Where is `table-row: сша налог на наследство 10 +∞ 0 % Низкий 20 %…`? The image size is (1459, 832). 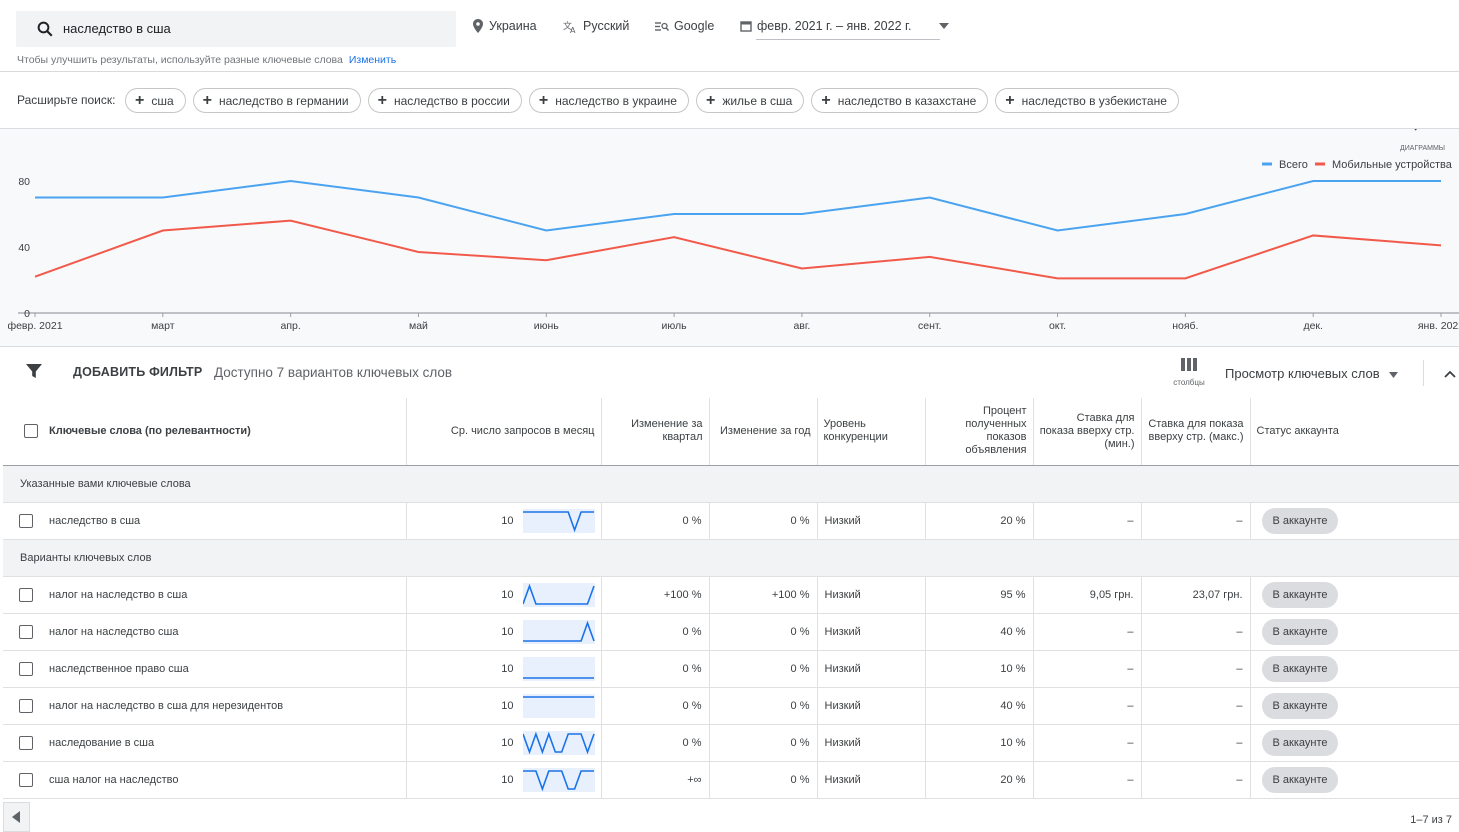
table-row: сша налог на наследство 10 +∞ 0 % Низкий 20 %… is located at coordinates (731, 780).